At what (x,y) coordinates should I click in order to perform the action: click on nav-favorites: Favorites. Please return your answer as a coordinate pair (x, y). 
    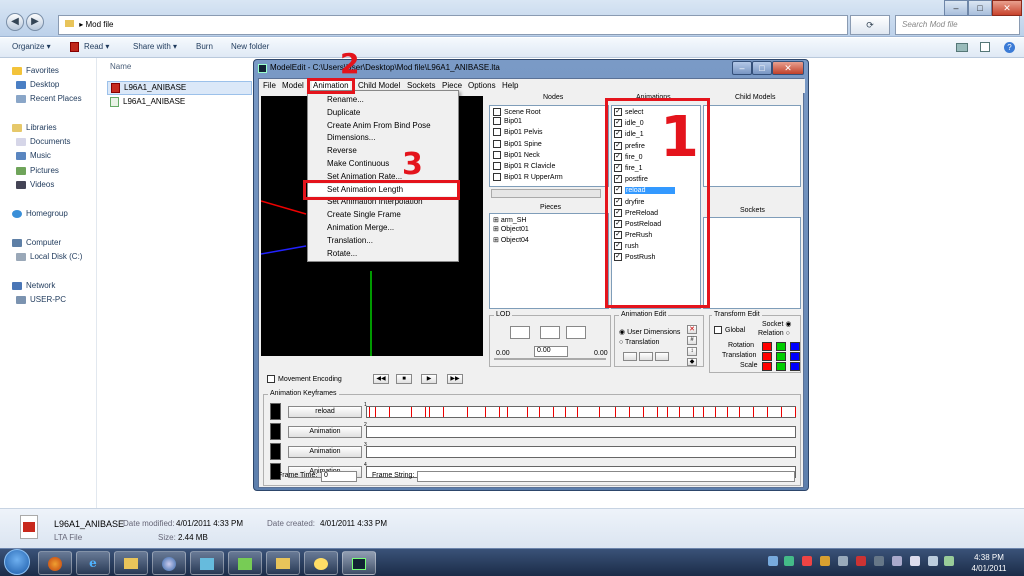
    Looking at the image, I should click on (35, 70).